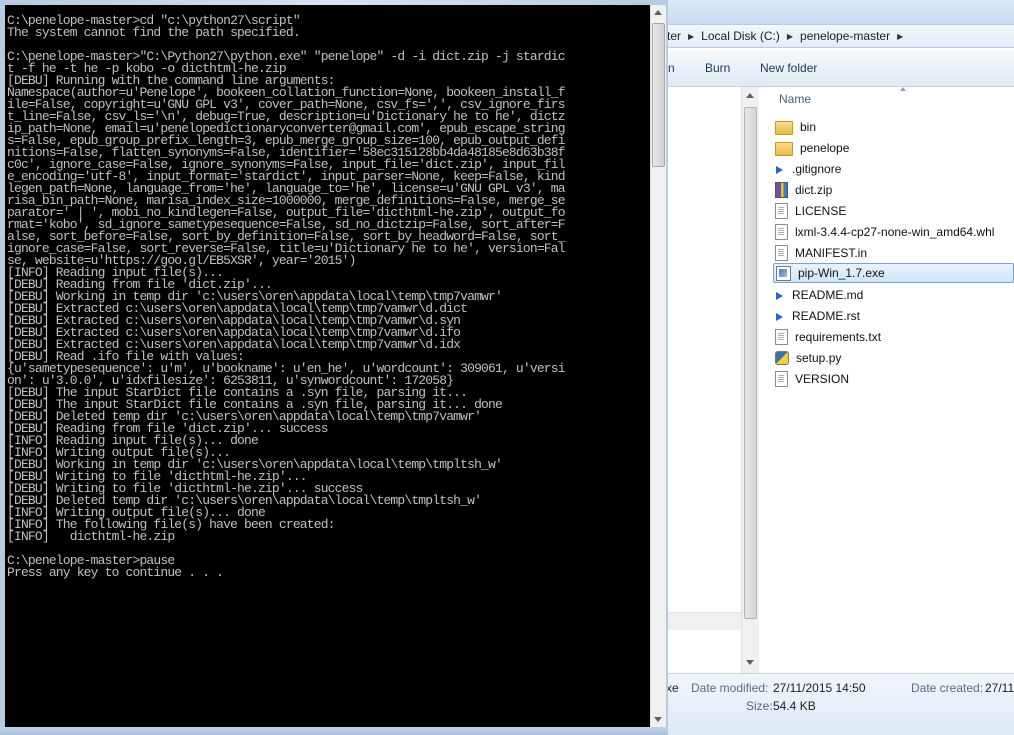 This screenshot has height=735, width=1014. What do you see at coordinates (814, 190) in the screenshot?
I see `file-name: dict.zip` at bounding box center [814, 190].